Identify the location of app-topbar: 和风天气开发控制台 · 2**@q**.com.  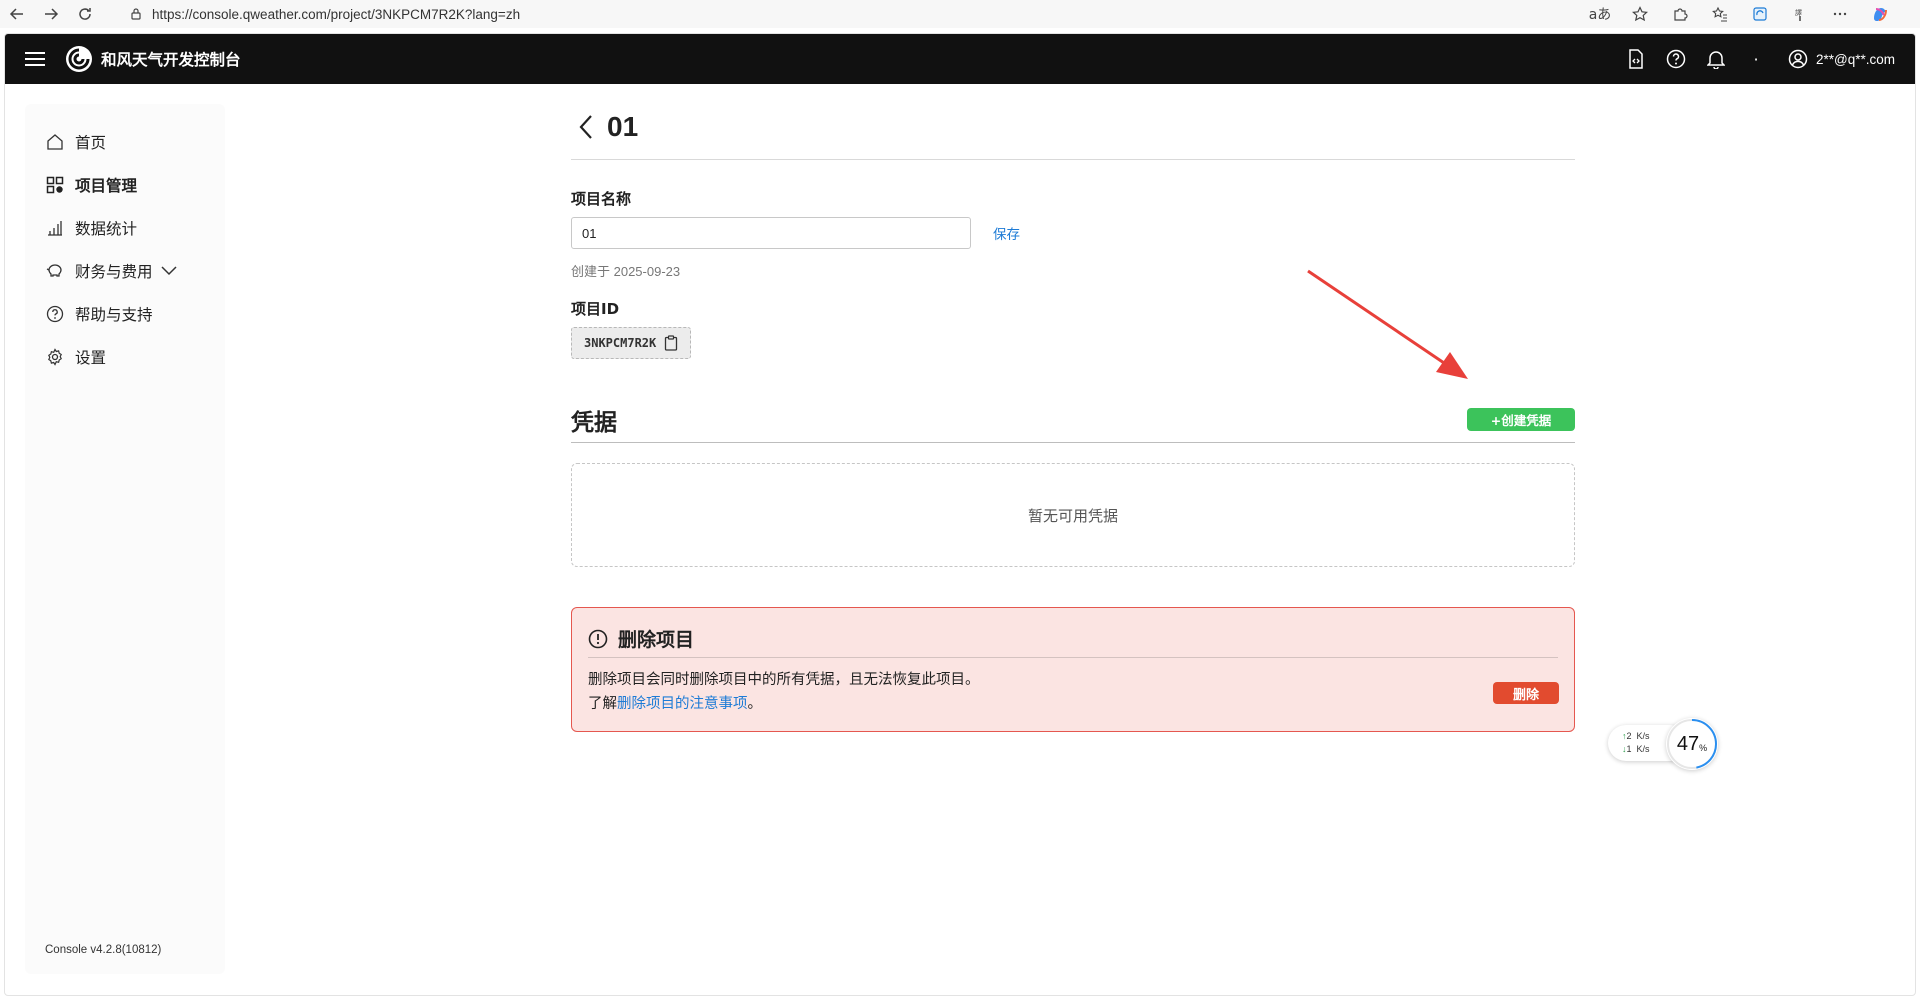
(960, 59).